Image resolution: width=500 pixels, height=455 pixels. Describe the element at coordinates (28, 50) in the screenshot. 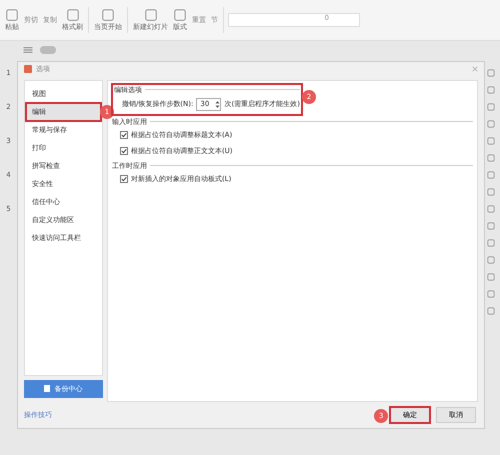

I see `outline-icon` at that location.